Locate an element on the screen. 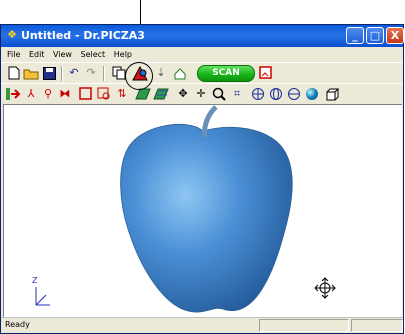 The image size is (405, 334). probe-icon: ⇣ is located at coordinates (161, 73).